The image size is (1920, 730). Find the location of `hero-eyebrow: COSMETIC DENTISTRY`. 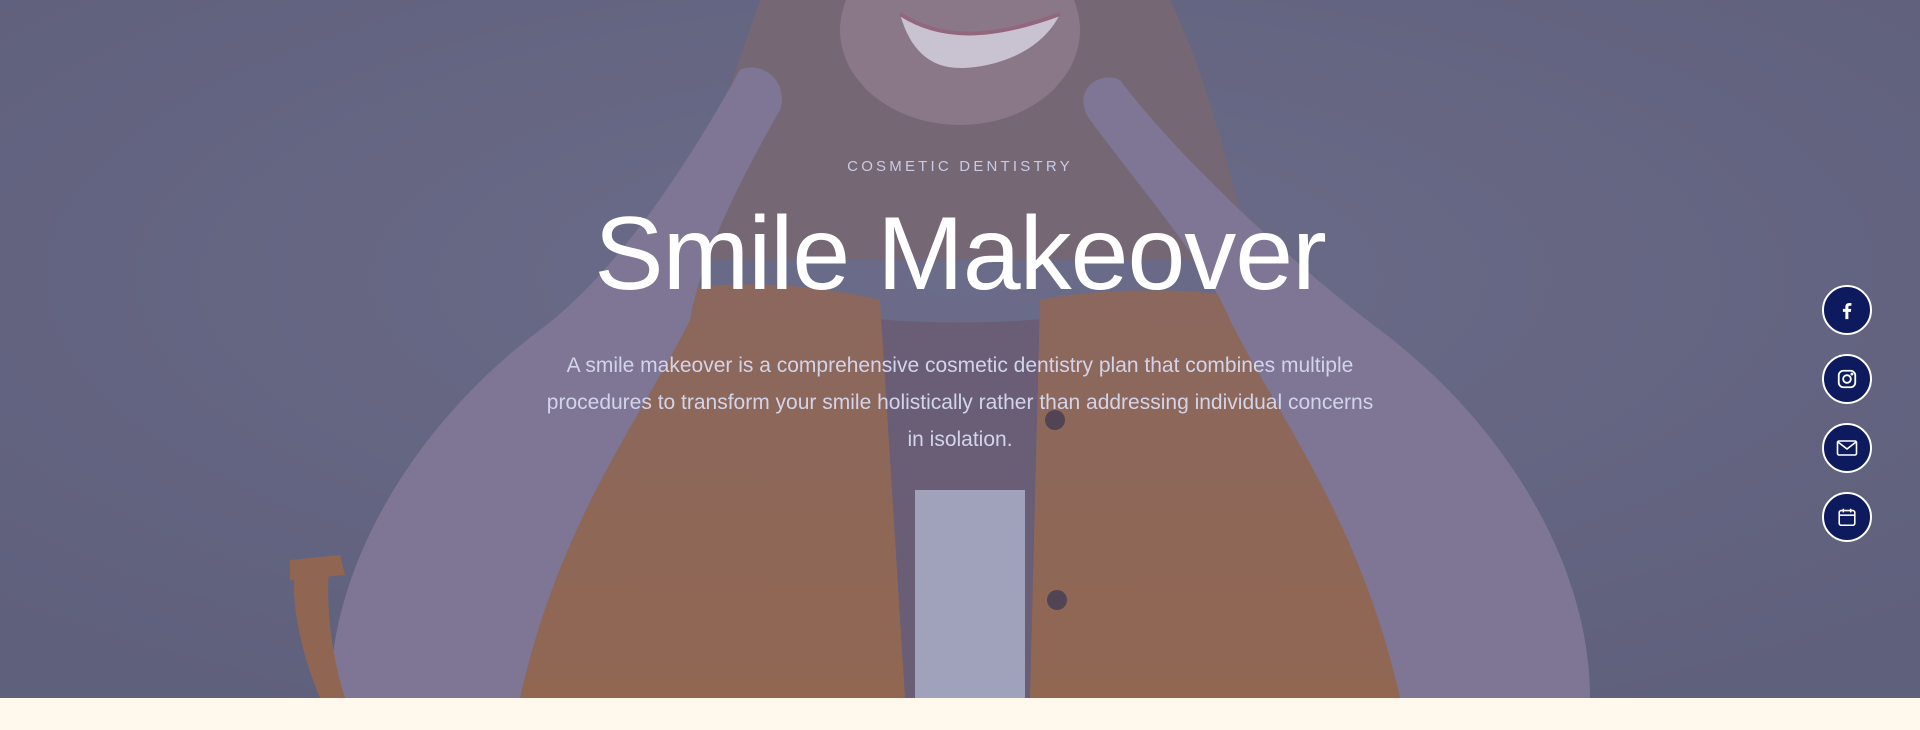

hero-eyebrow: COSMETIC DENTISTRY is located at coordinates (960, 166).